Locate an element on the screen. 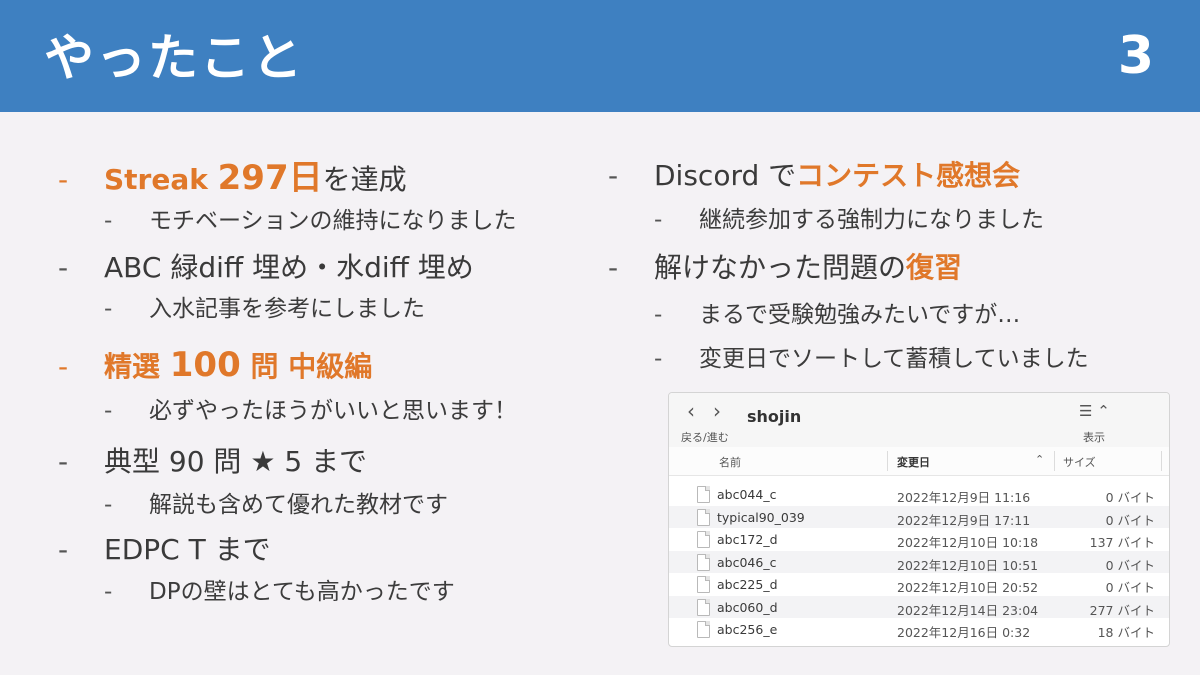  bullet-abc: - ABC 緑diff 埋め・水diff 埋め is located at coordinates (266, 267).